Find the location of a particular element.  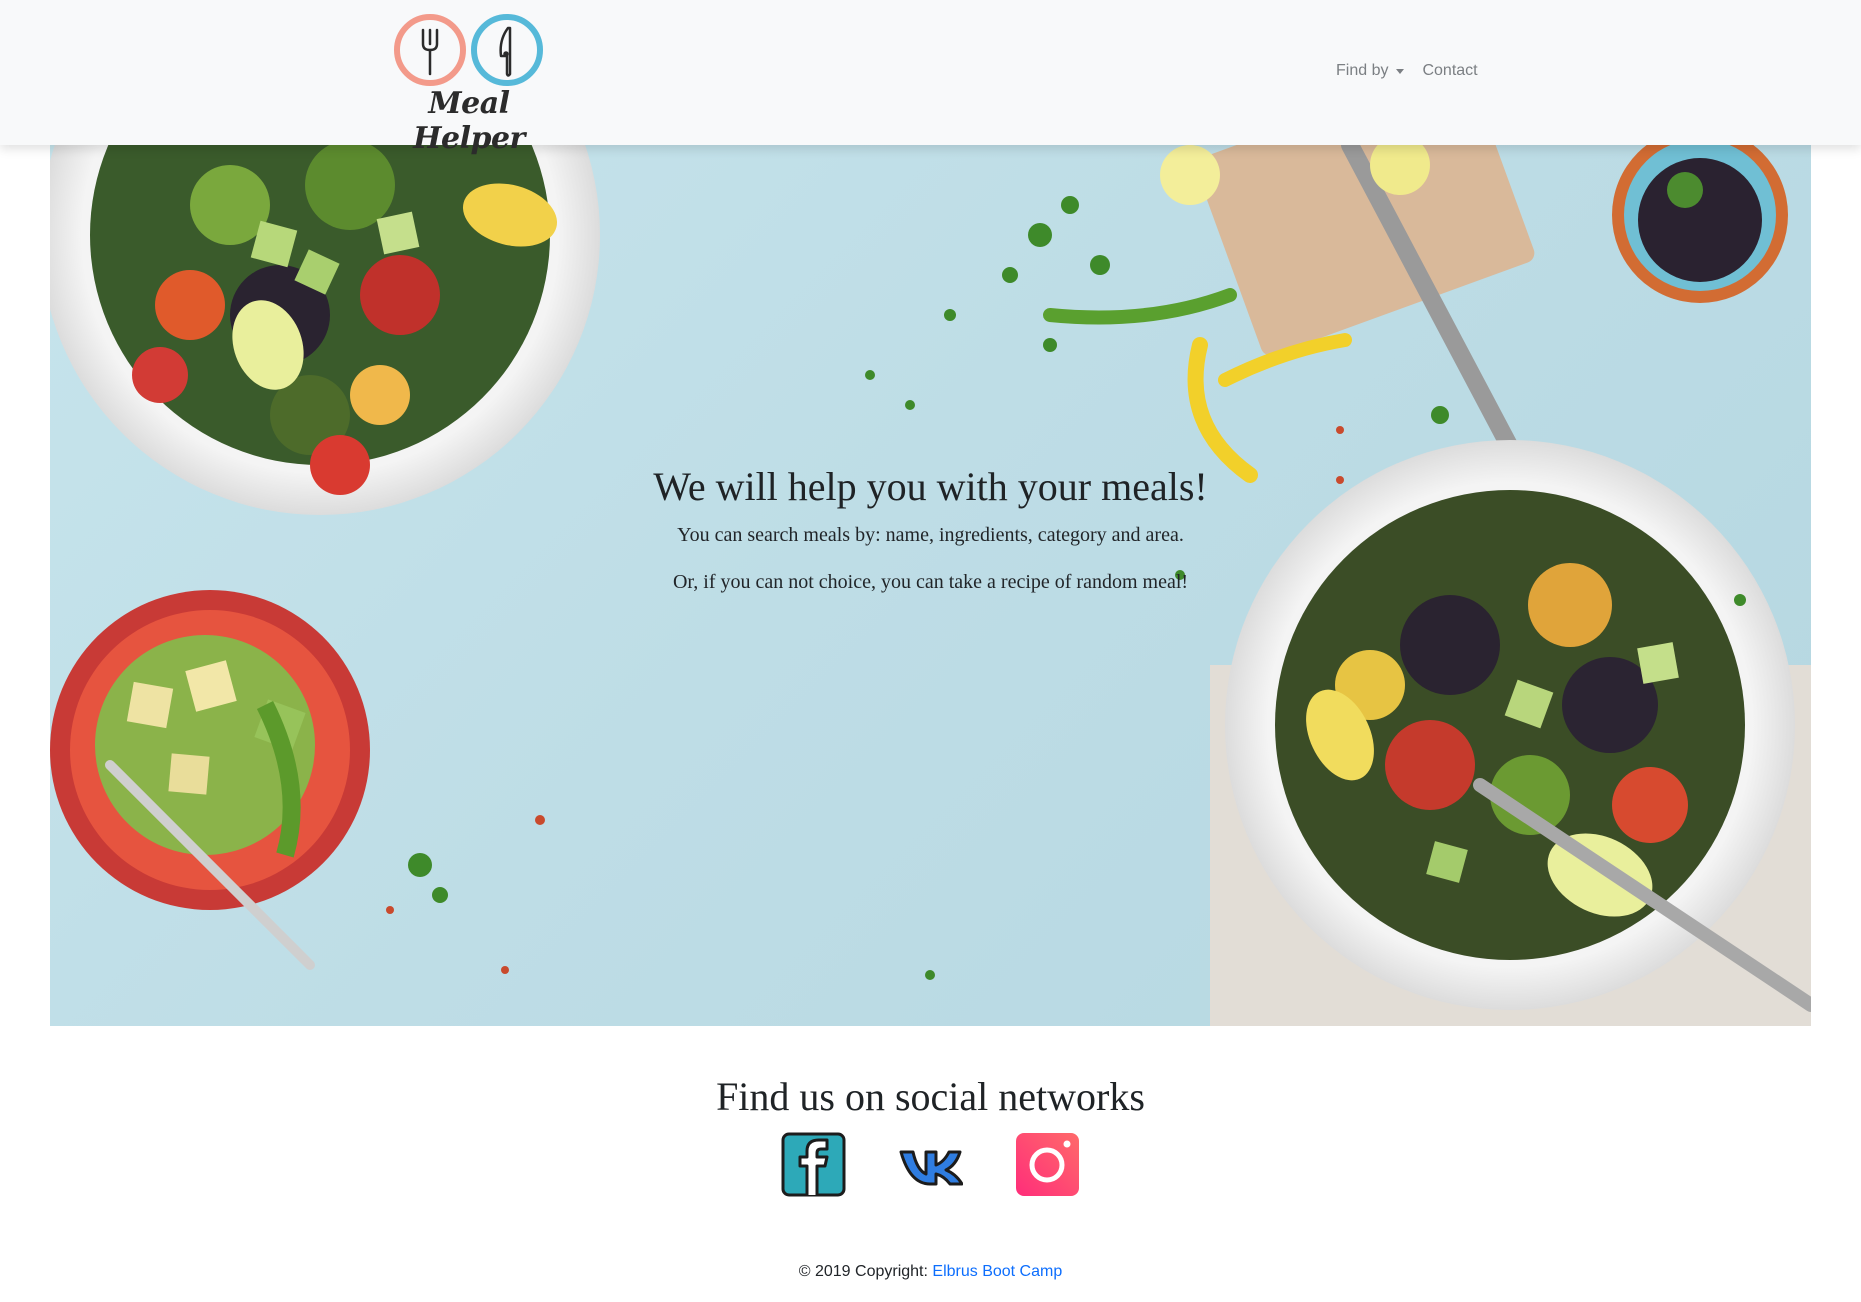

navbar: Meal Helper Find by Contact is located at coordinates (930, 78).